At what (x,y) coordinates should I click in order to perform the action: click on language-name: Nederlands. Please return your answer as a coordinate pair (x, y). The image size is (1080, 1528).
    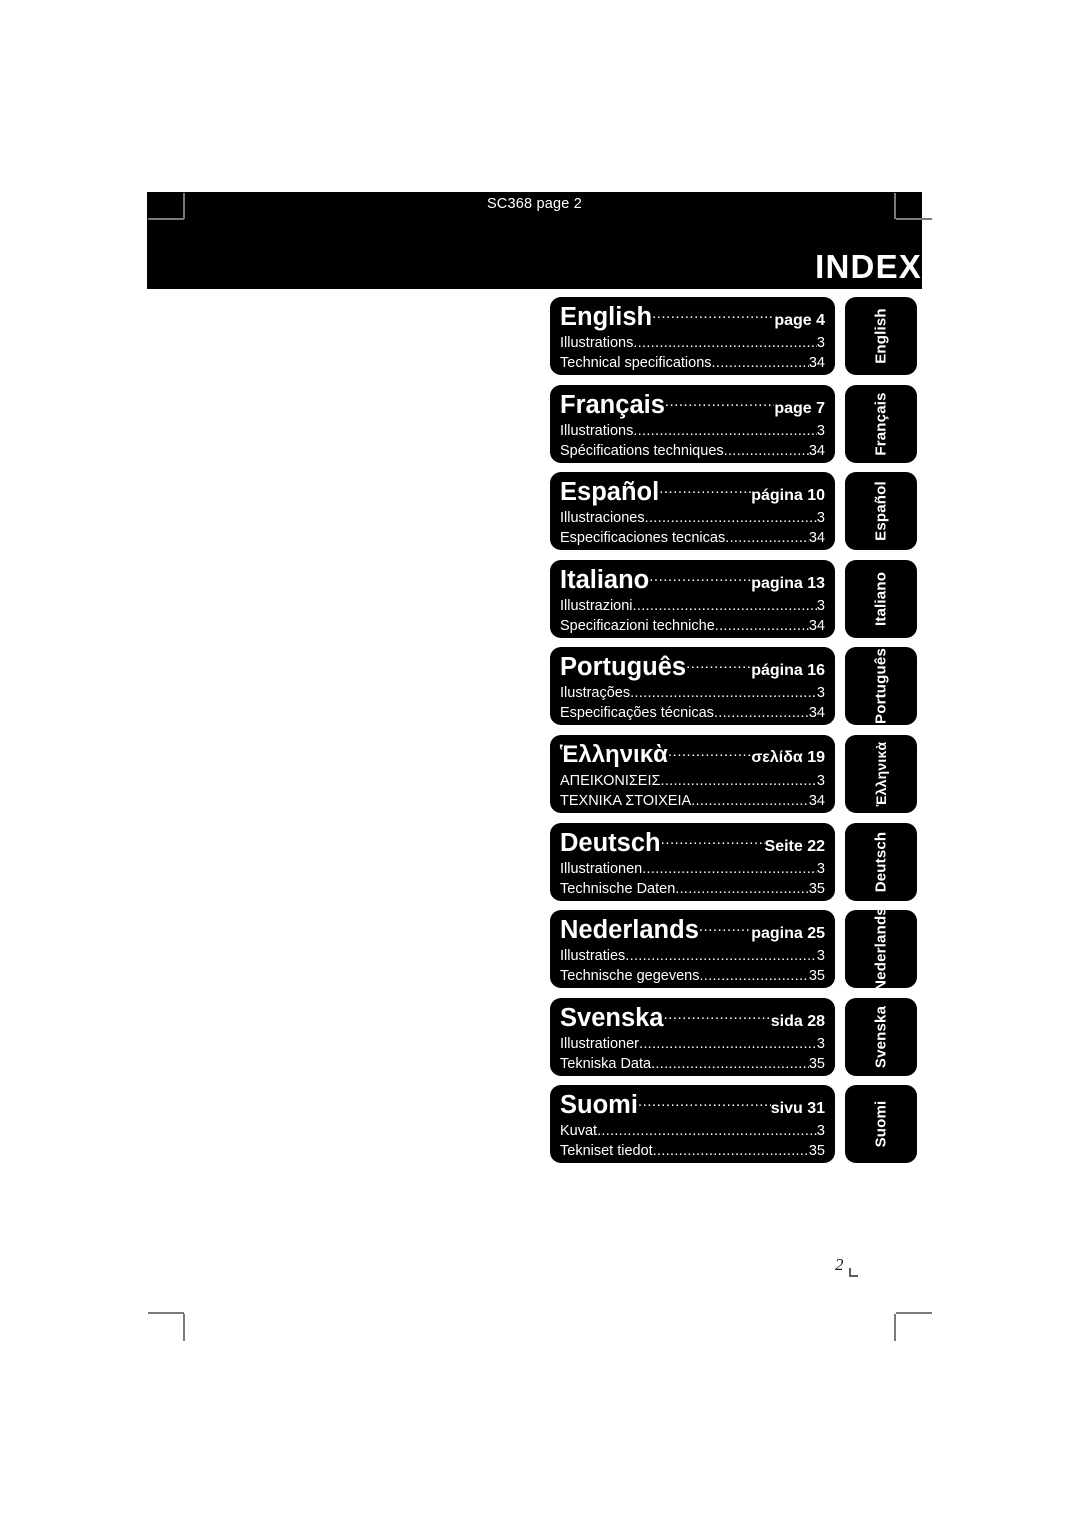
    Looking at the image, I should click on (629, 930).